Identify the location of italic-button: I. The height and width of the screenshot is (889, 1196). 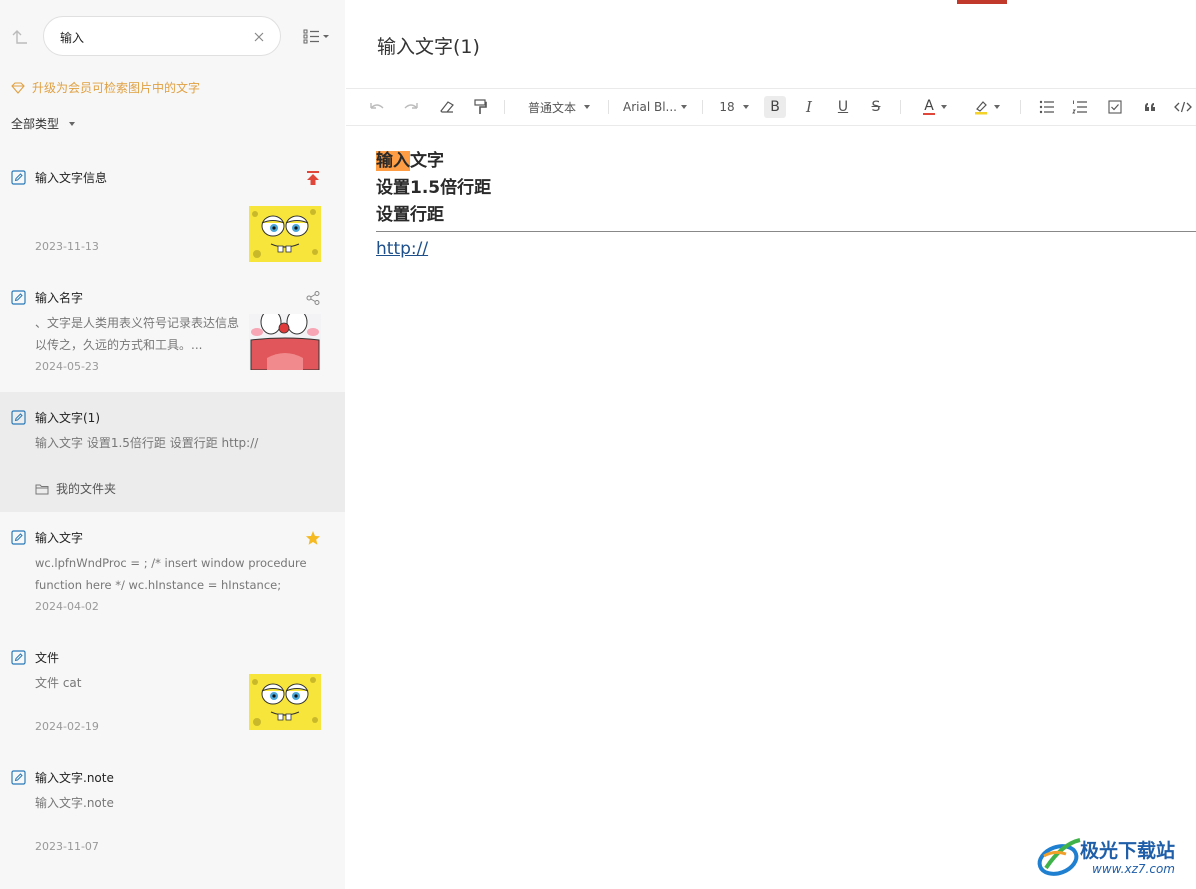
(809, 107).